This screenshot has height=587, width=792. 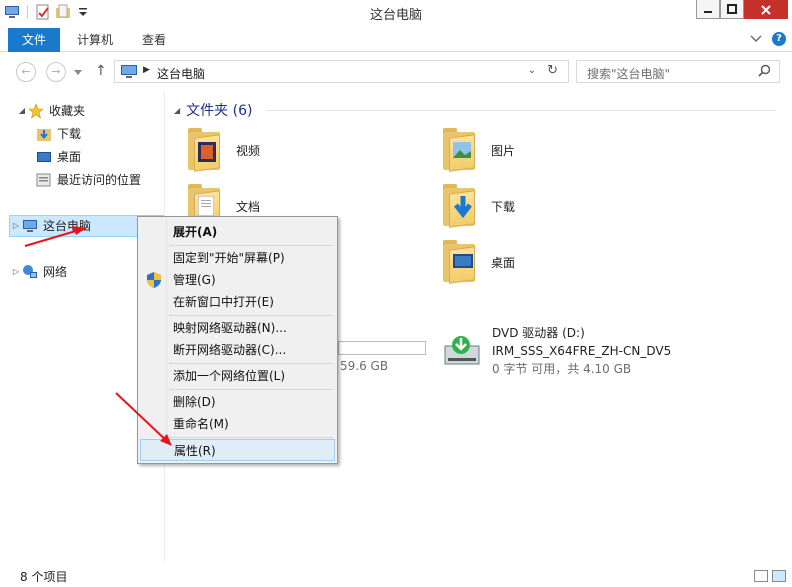 What do you see at coordinates (532, 70) in the screenshot?
I see `address-dropdown-icon: ⌄` at bounding box center [532, 70].